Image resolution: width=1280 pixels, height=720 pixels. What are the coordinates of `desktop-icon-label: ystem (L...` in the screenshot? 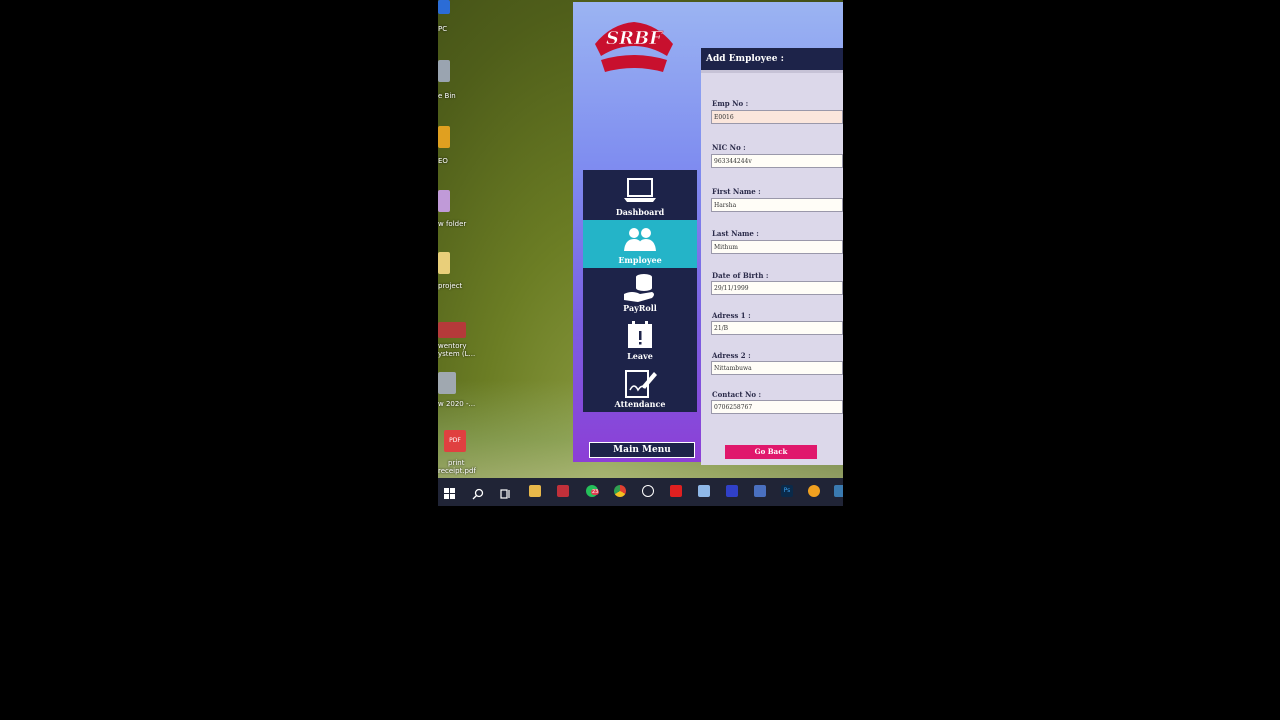 It's located at (457, 354).